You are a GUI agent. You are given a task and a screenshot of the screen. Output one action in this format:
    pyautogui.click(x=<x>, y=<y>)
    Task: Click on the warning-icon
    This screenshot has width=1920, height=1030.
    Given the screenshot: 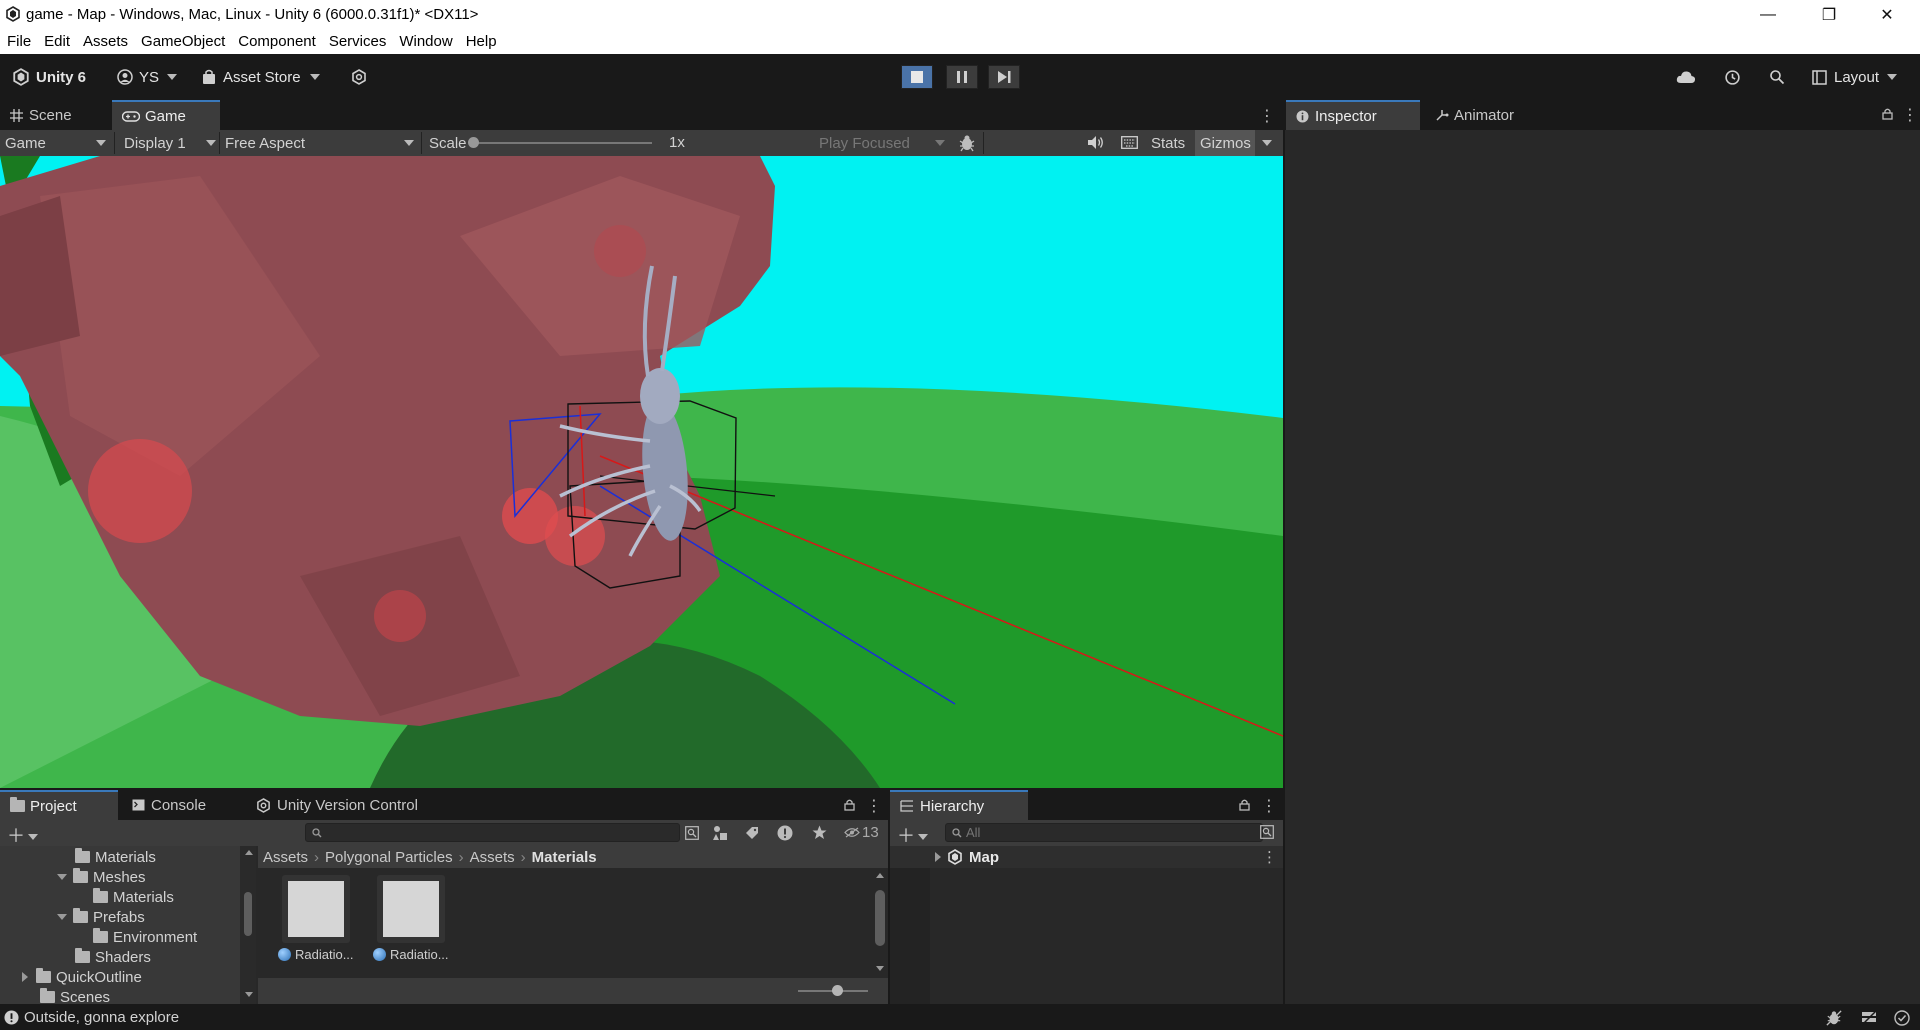 What is the action you would take?
    pyautogui.click(x=785, y=833)
    